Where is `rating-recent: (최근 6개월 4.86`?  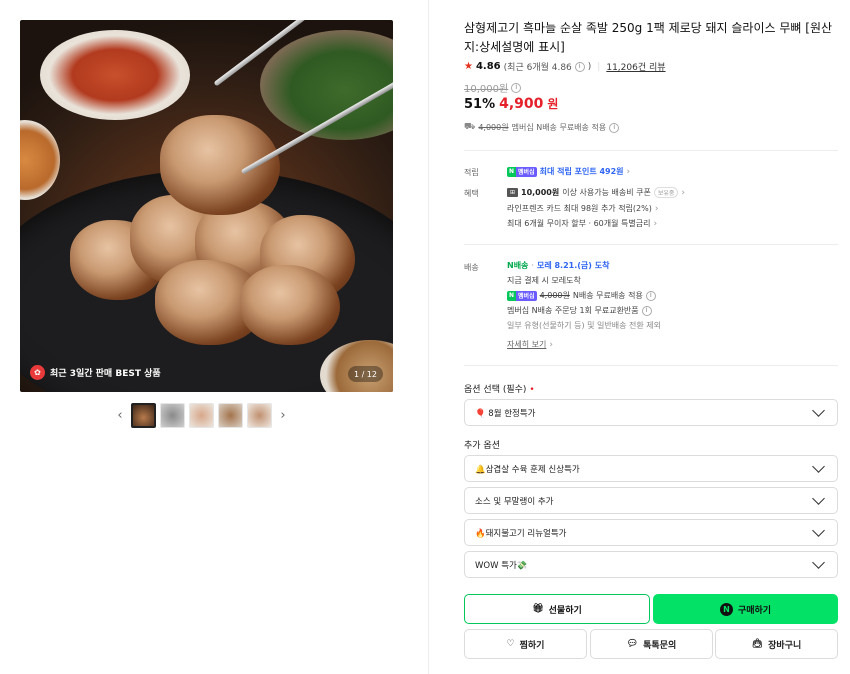 rating-recent: (최근 6개월 4.86 is located at coordinates (537, 68).